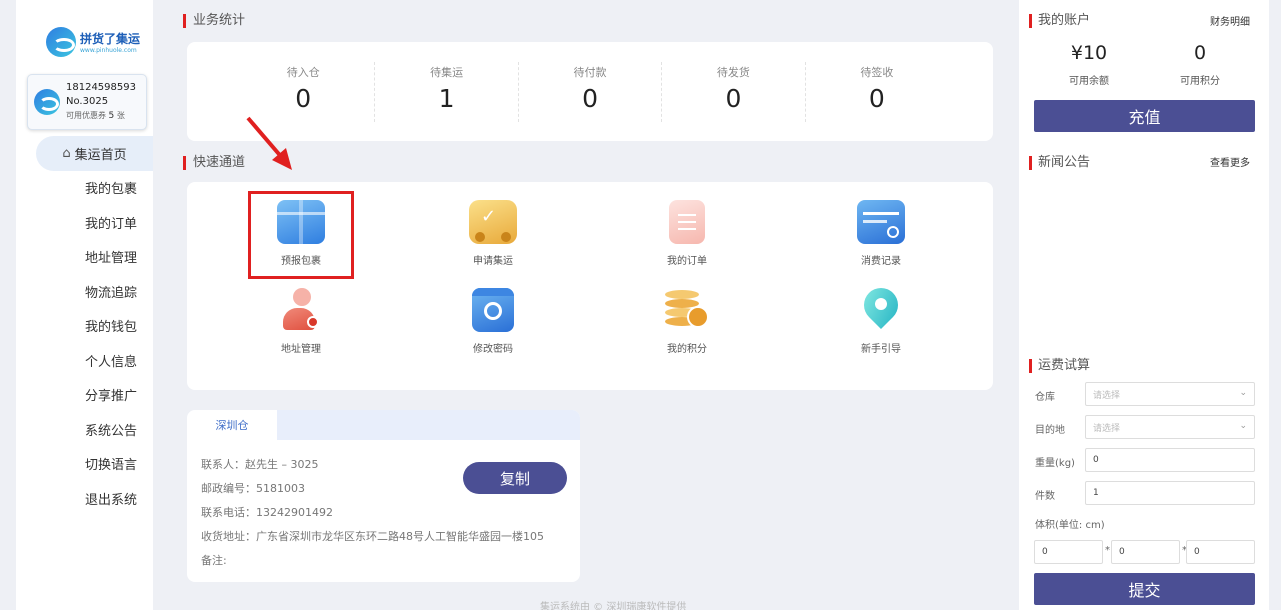 This screenshot has width=1281, height=610. What do you see at coordinates (493, 310) in the screenshot?
I see `gear-icon` at bounding box center [493, 310].